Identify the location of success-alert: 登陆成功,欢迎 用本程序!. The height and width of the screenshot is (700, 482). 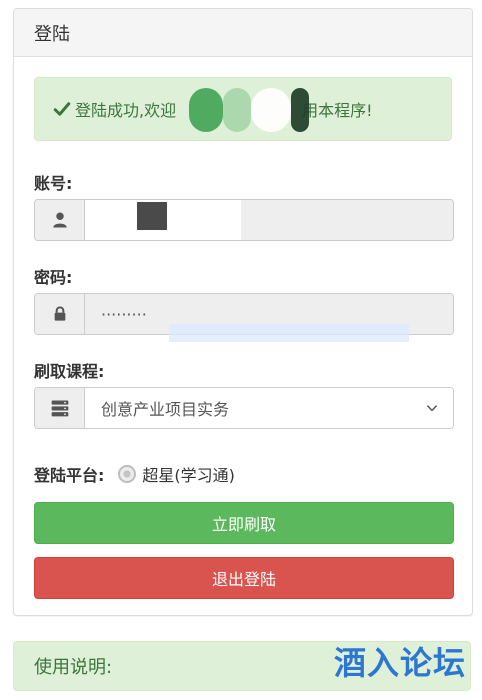
(243, 109).